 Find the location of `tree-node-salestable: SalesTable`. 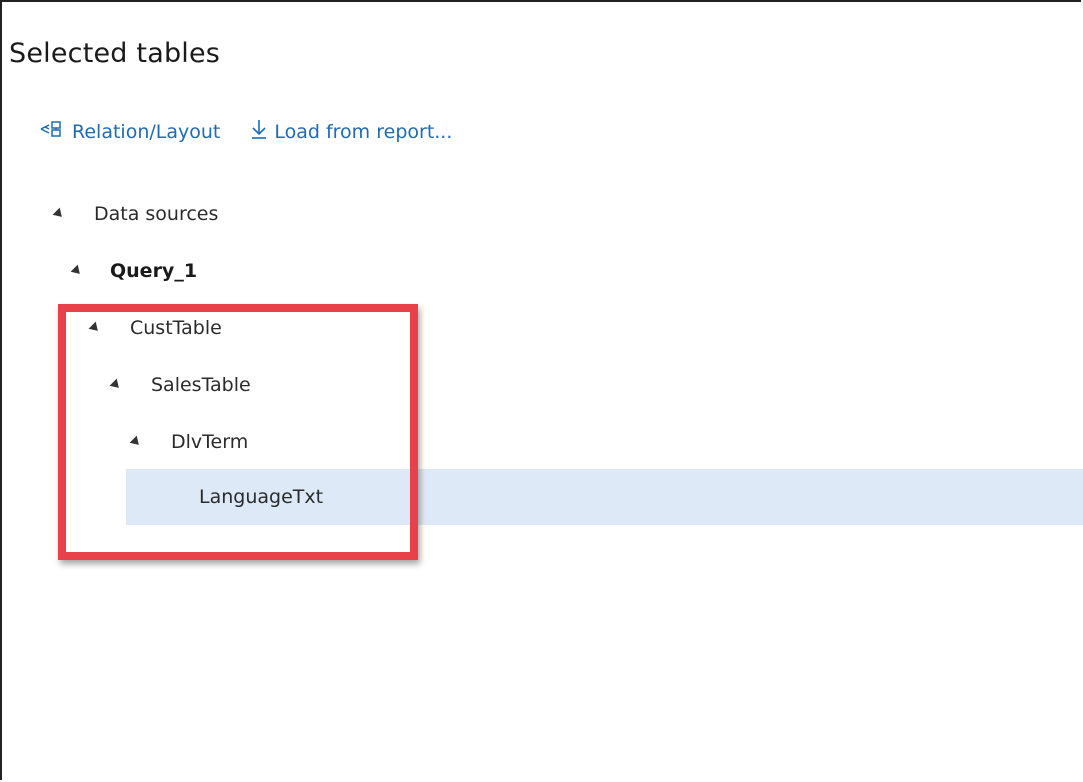

tree-node-salestable: SalesTable is located at coordinates (180, 385).